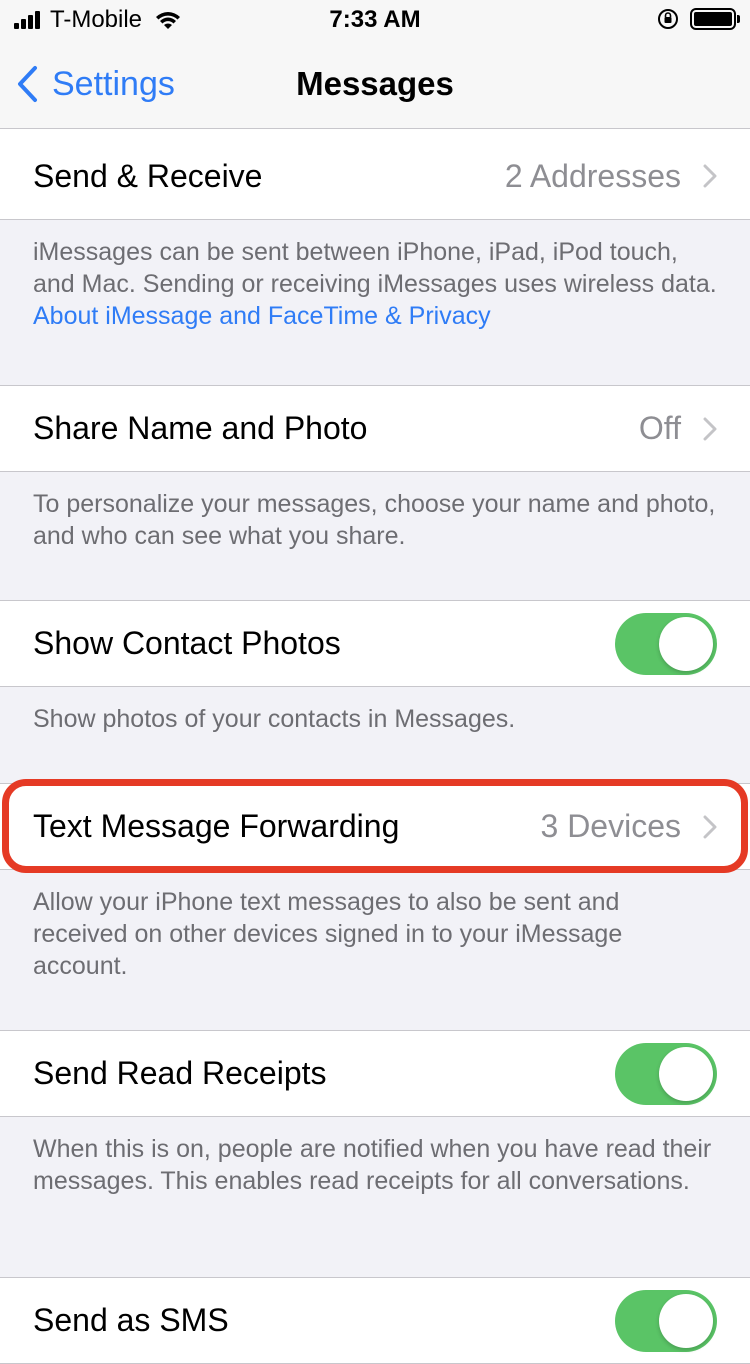 The image size is (750, 1364). What do you see at coordinates (715, 19) in the screenshot?
I see `battery-icon` at bounding box center [715, 19].